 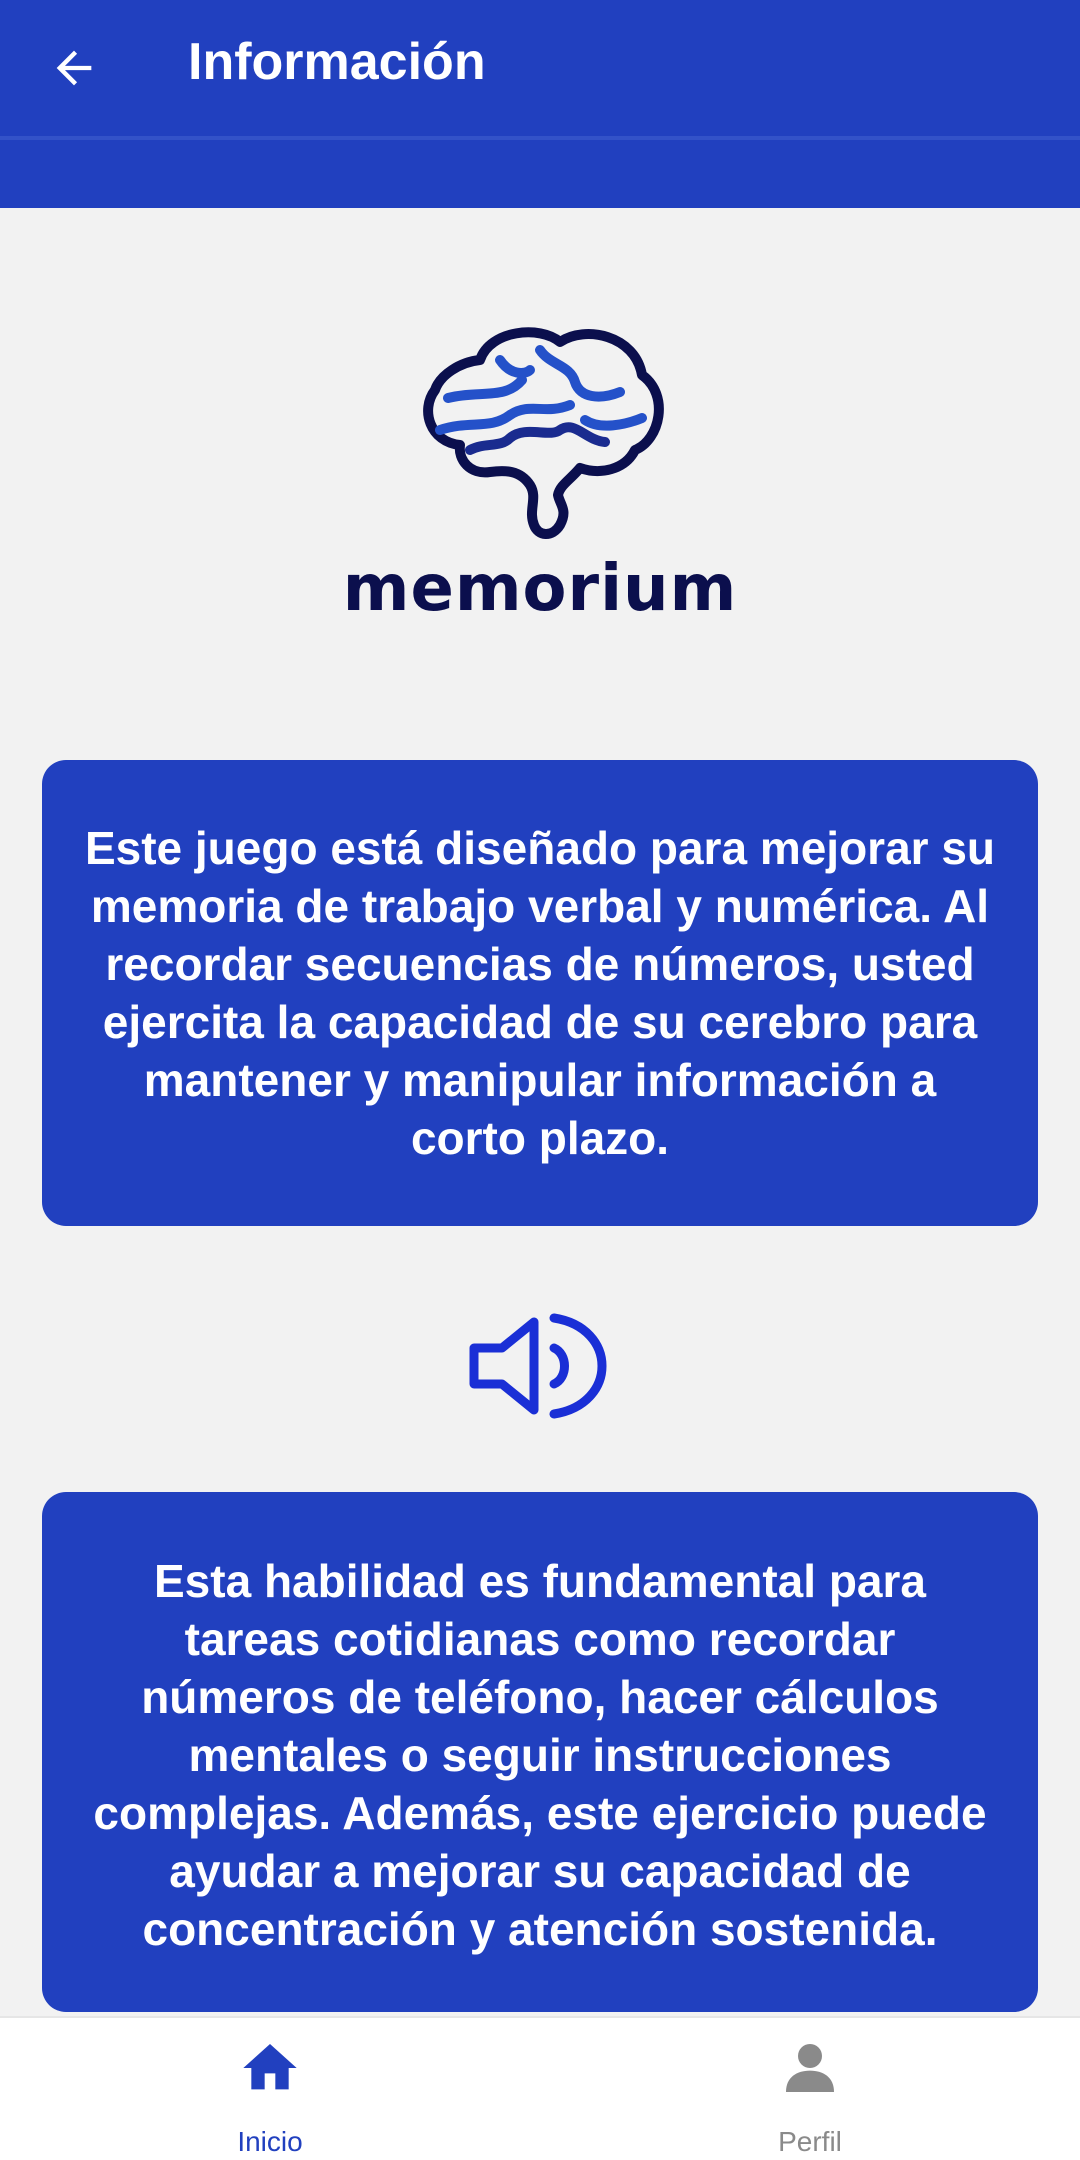 I want to click on speaker-icon, so click(x=538, y=1366).